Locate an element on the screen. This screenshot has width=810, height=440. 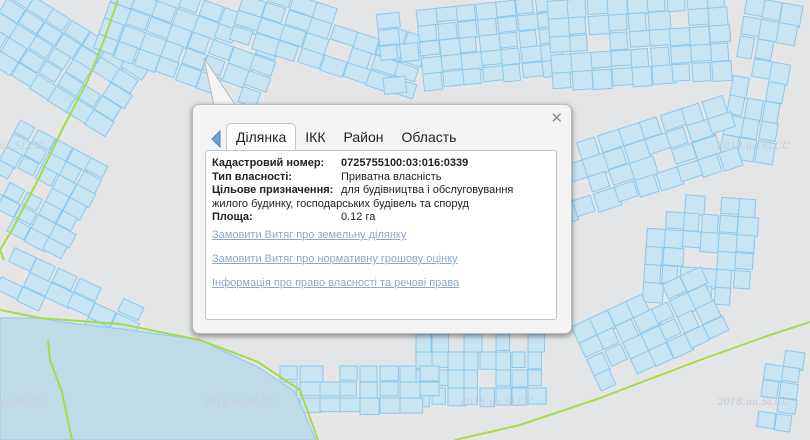
tab-parcel: Ділянка is located at coordinates (261, 137).